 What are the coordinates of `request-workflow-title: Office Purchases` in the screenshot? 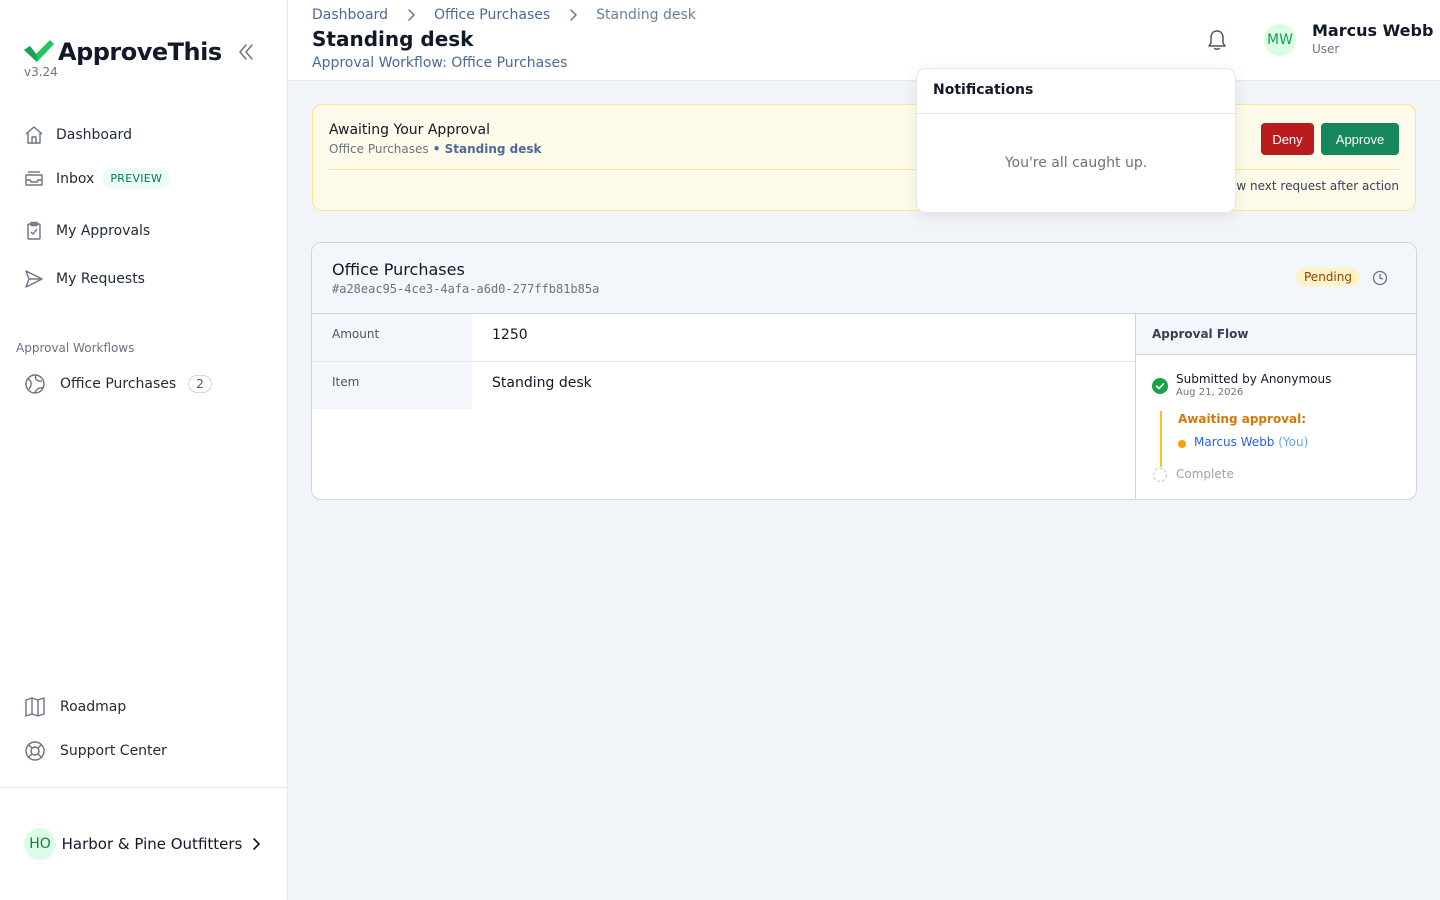 It's located at (398, 269).